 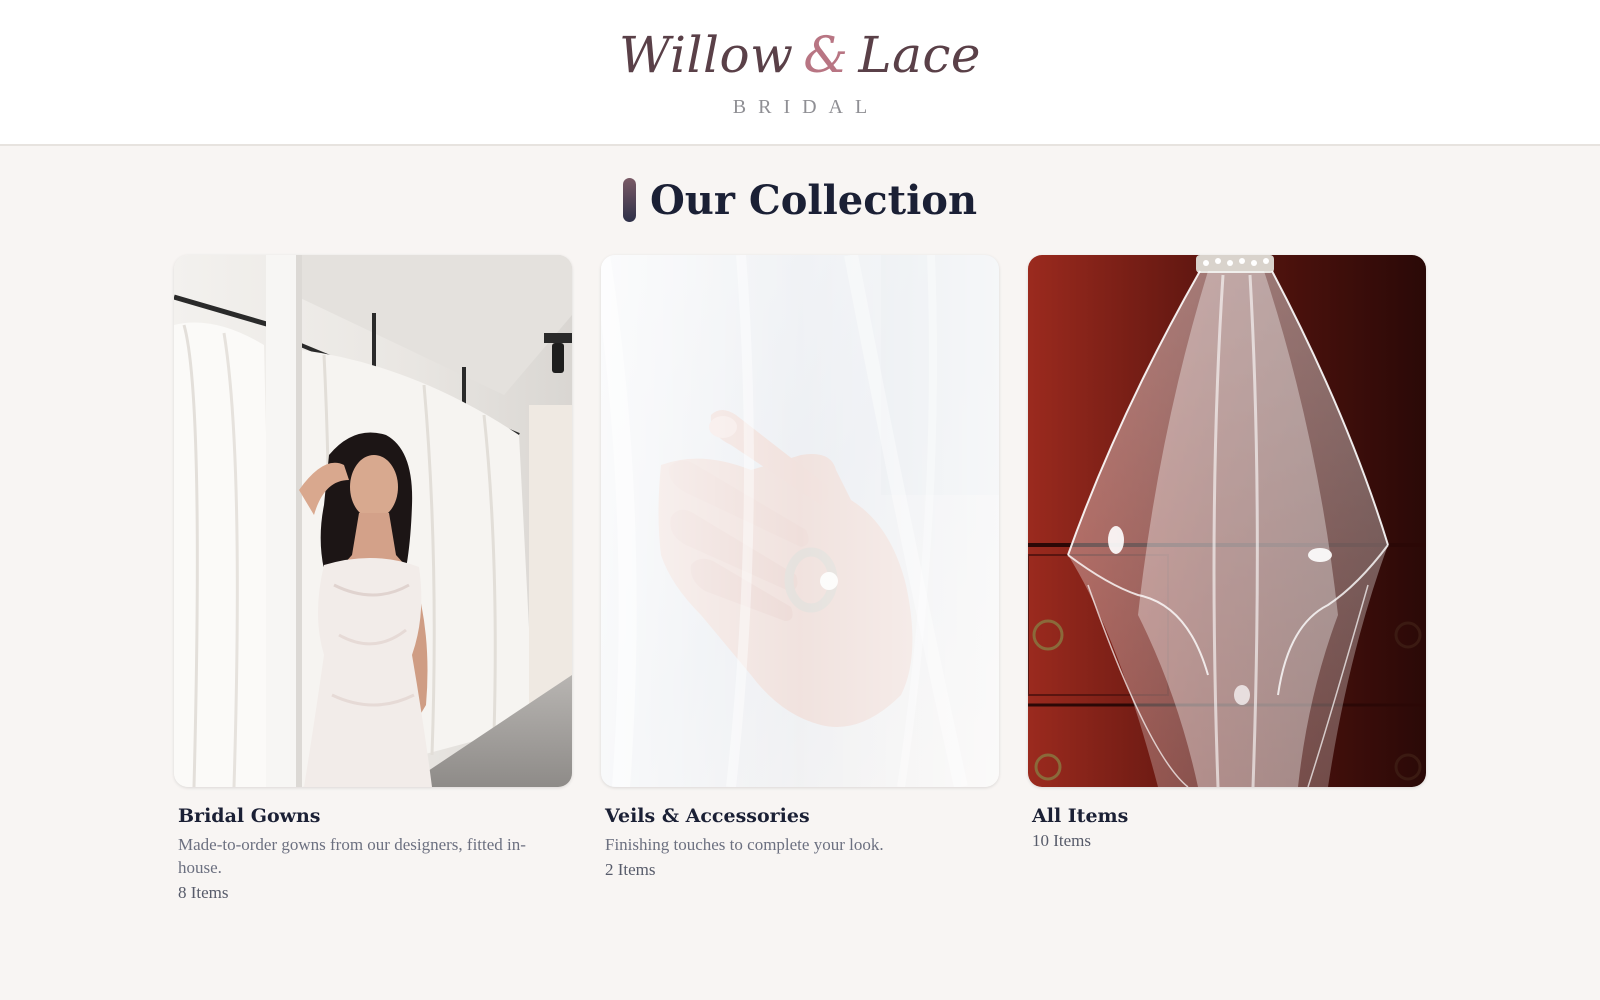 I want to click on collection-item-count: 10 Items, so click(x=1062, y=840).